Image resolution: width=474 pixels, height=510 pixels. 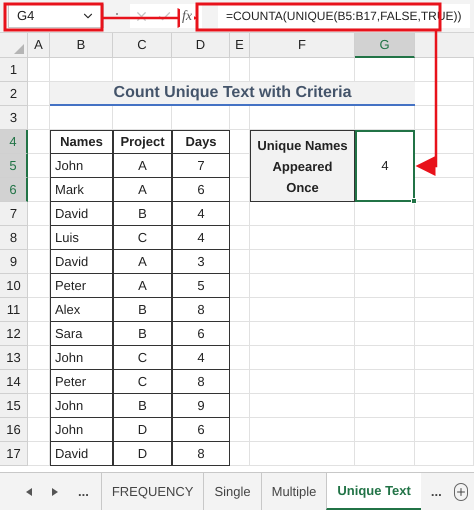 I want to click on table-cell: 5, so click(x=201, y=285).